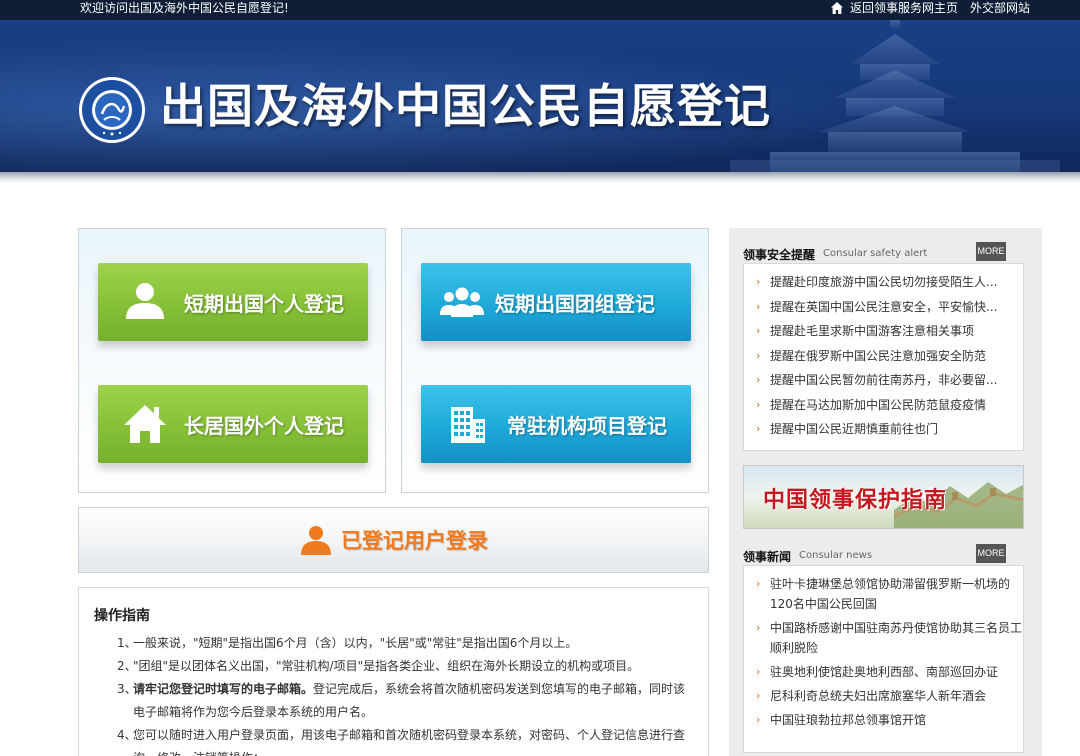 Image resolution: width=1080 pixels, height=756 pixels. I want to click on home-link: 返回领事服务网主页, so click(904, 8).